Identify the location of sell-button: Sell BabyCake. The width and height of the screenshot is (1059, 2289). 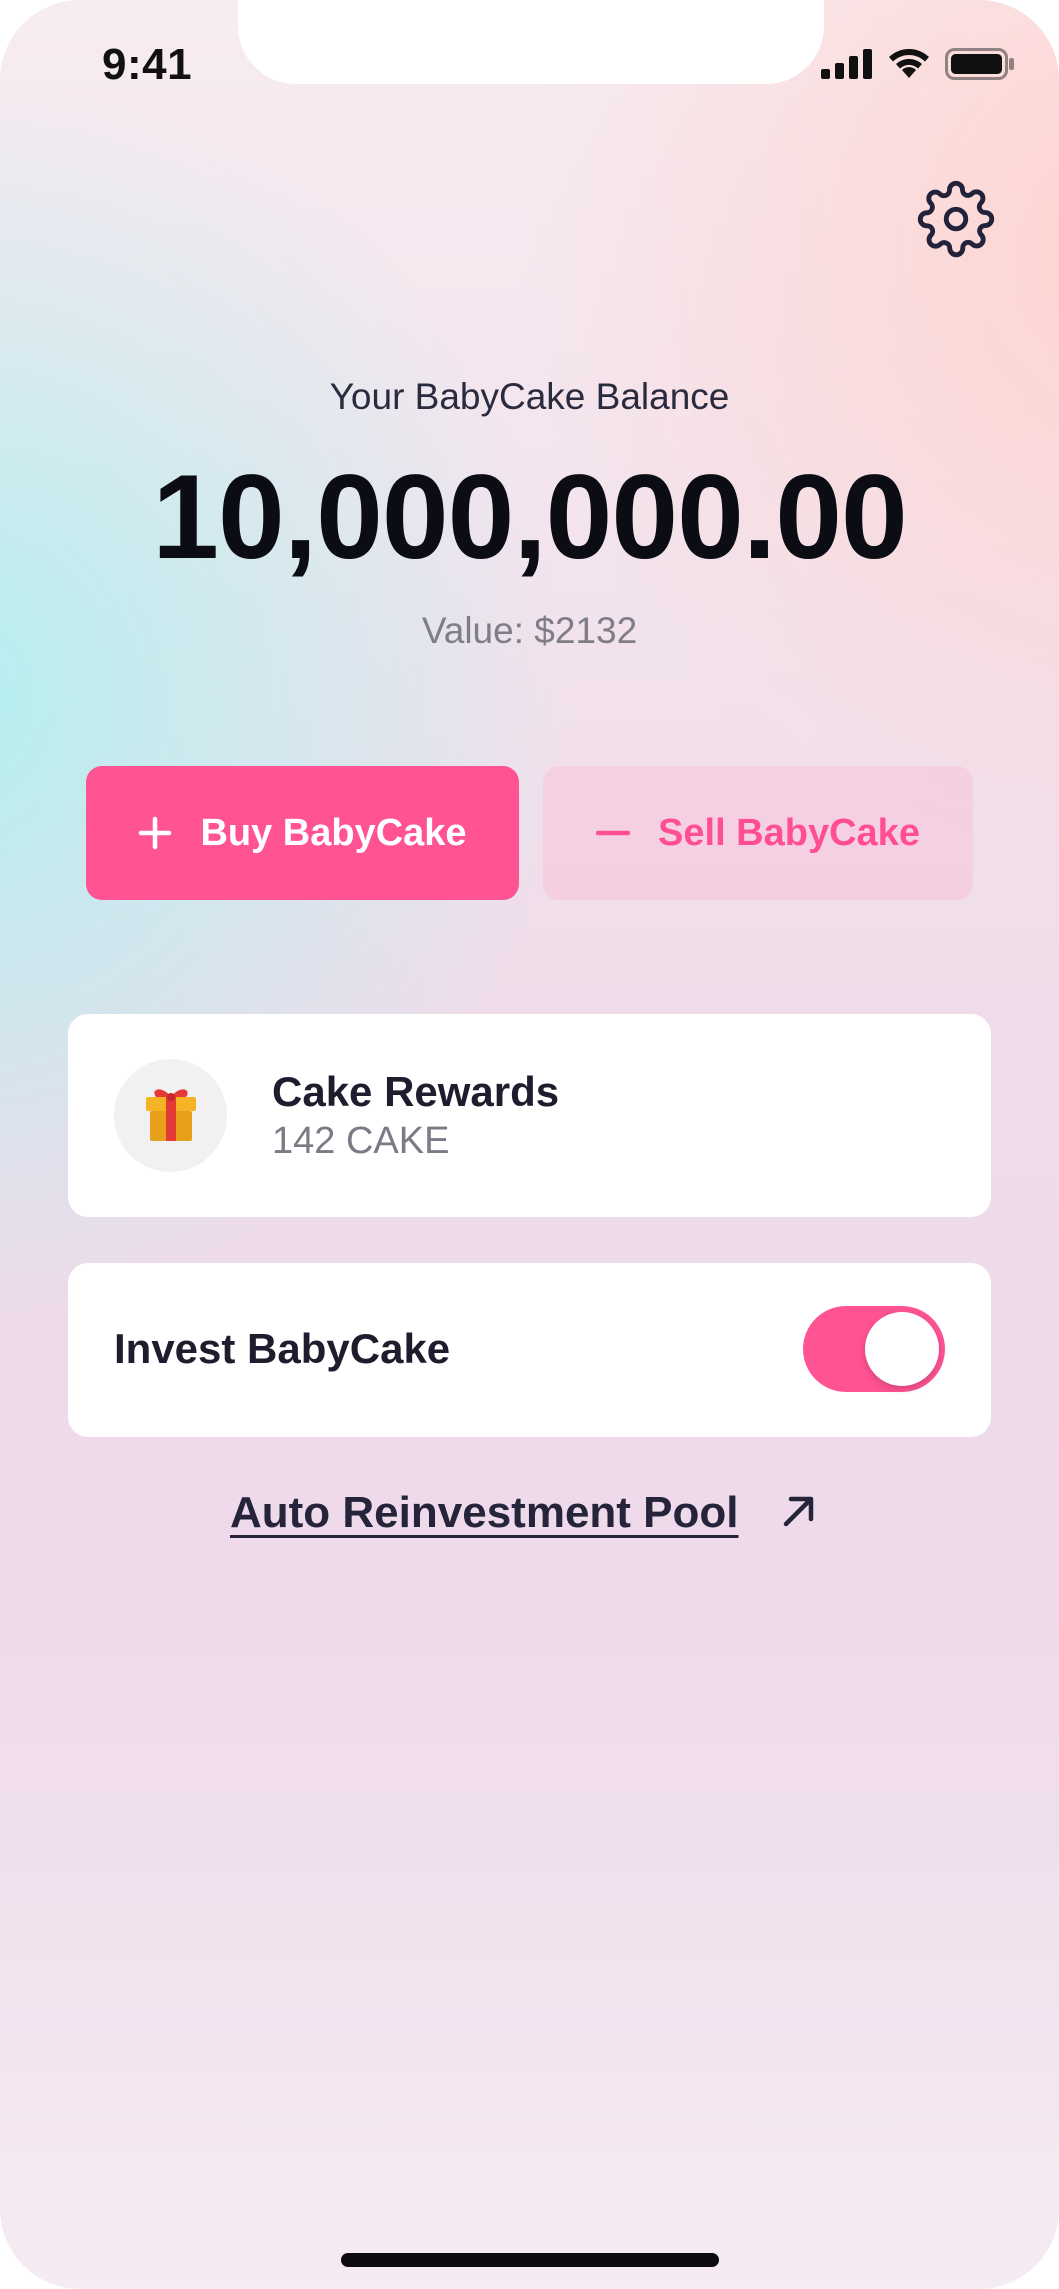
(758, 833).